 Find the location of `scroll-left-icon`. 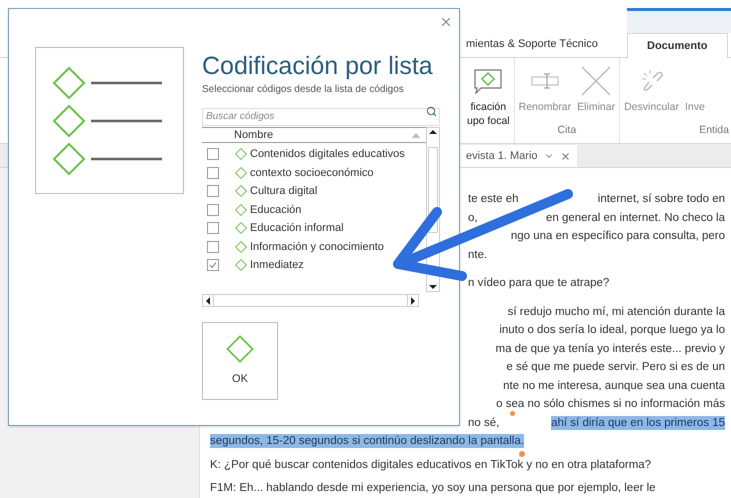

scroll-left-icon is located at coordinates (208, 300).